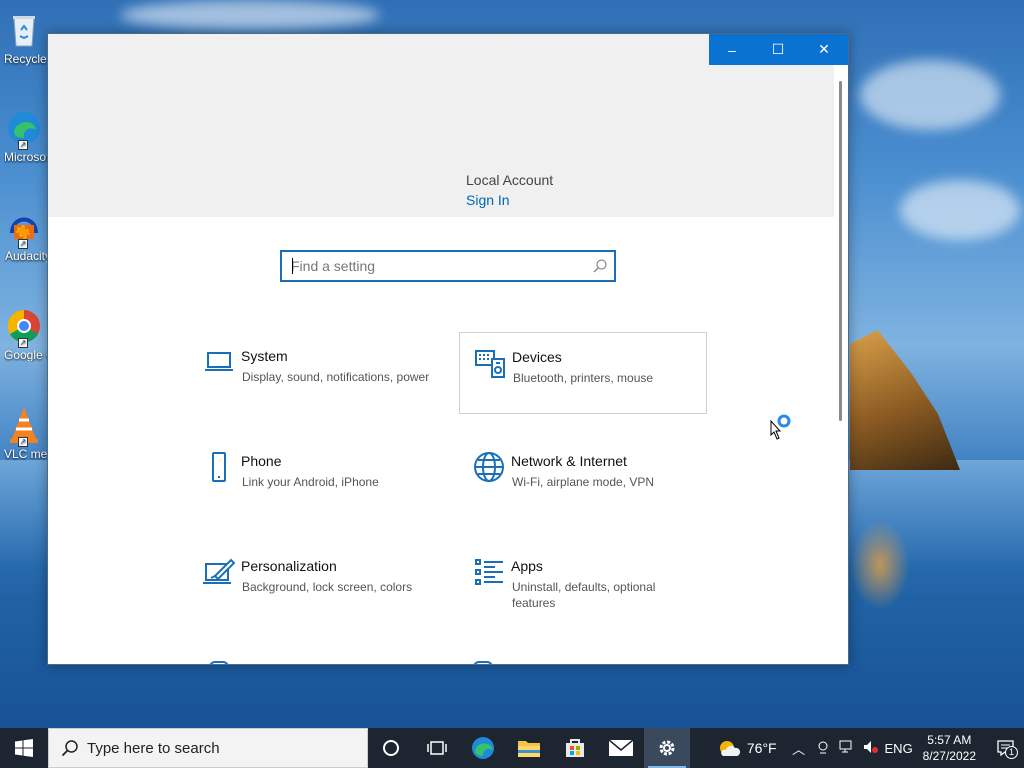 The image size is (1024, 768). I want to click on recycle-bin-icon, so click(24, 30).